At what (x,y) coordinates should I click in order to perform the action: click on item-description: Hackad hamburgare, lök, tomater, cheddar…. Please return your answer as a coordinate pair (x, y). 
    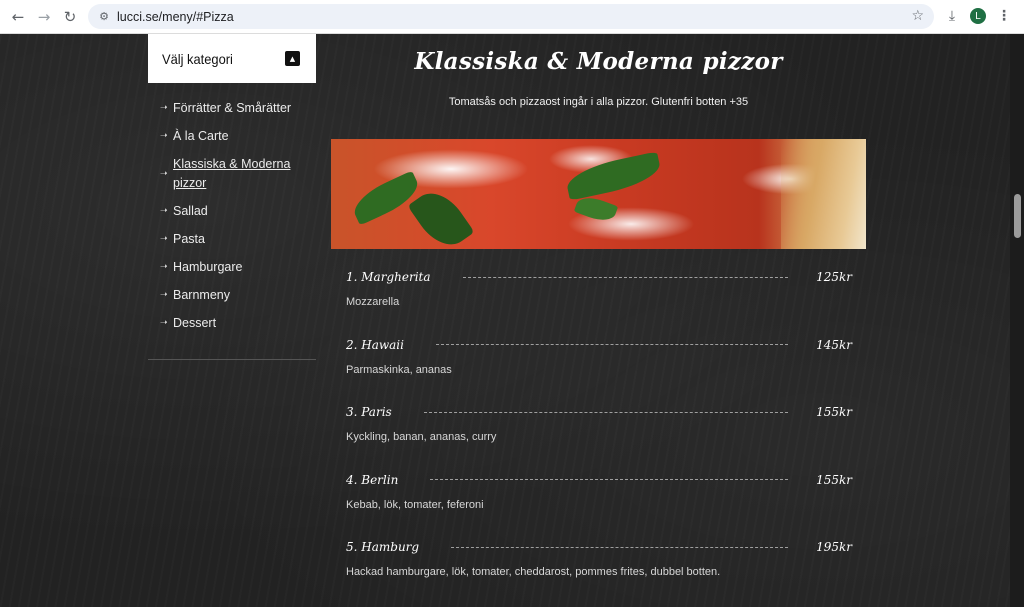
    Looking at the image, I should click on (533, 572).